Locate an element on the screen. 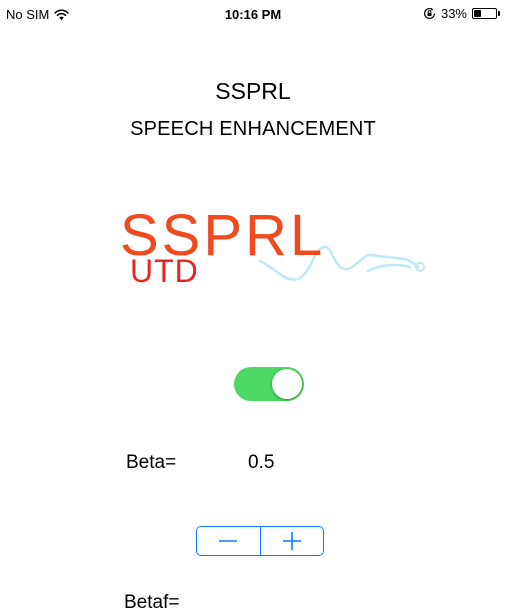 The height and width of the screenshot is (614, 506). status-right: 33% is located at coordinates (461, 13).